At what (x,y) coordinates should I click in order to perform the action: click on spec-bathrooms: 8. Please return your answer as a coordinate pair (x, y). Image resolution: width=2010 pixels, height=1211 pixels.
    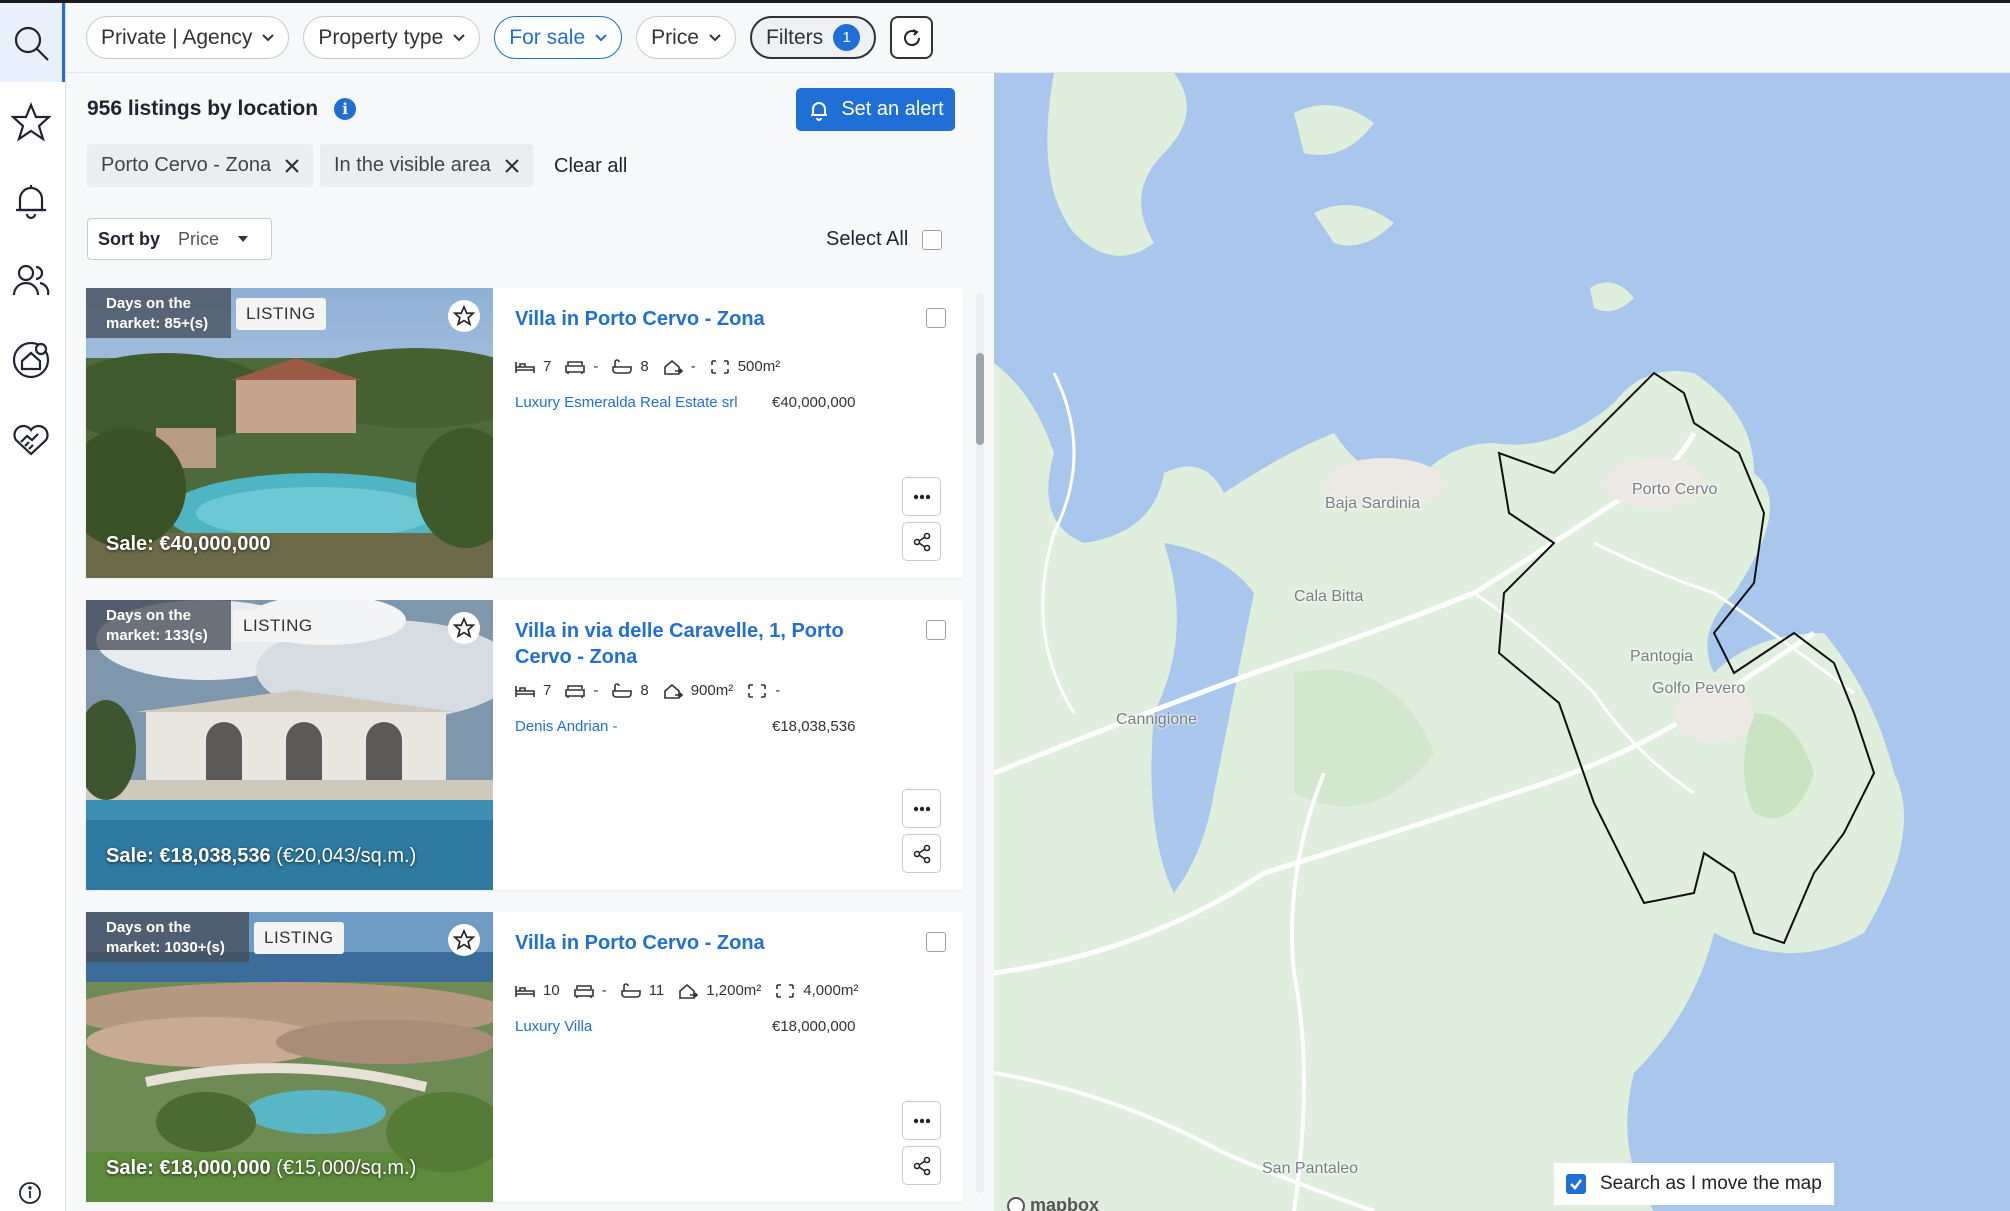
    Looking at the image, I should click on (630, 366).